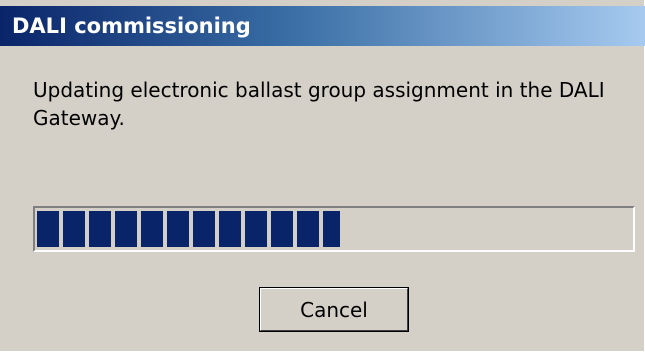  I want to click on progress-track, so click(334, 229).